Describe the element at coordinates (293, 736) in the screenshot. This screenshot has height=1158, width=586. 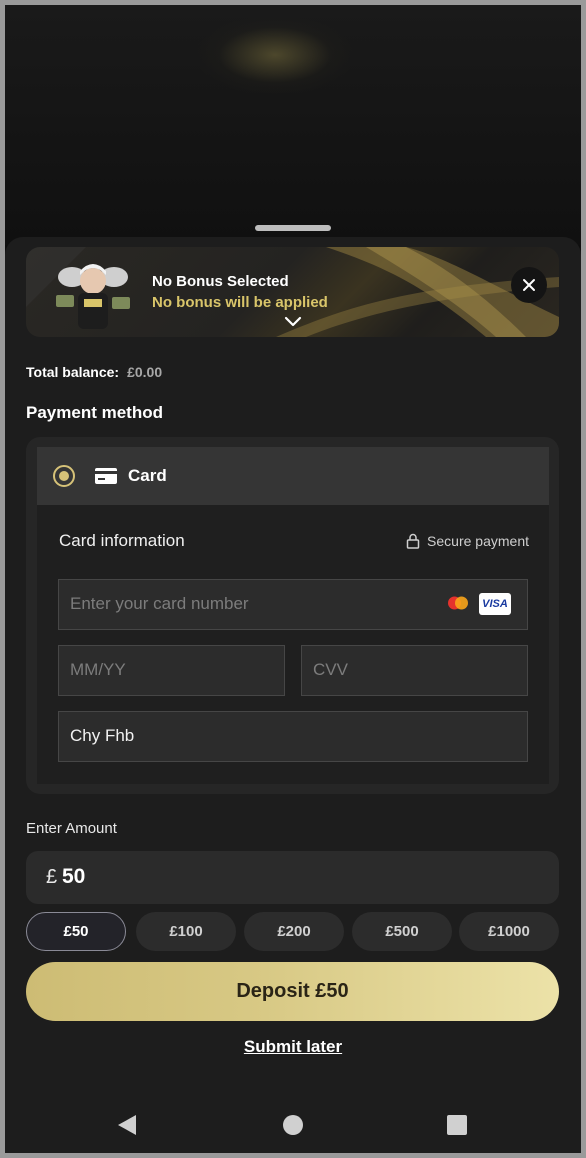
I see `cardholder-name-input: Chy Fhb` at that location.